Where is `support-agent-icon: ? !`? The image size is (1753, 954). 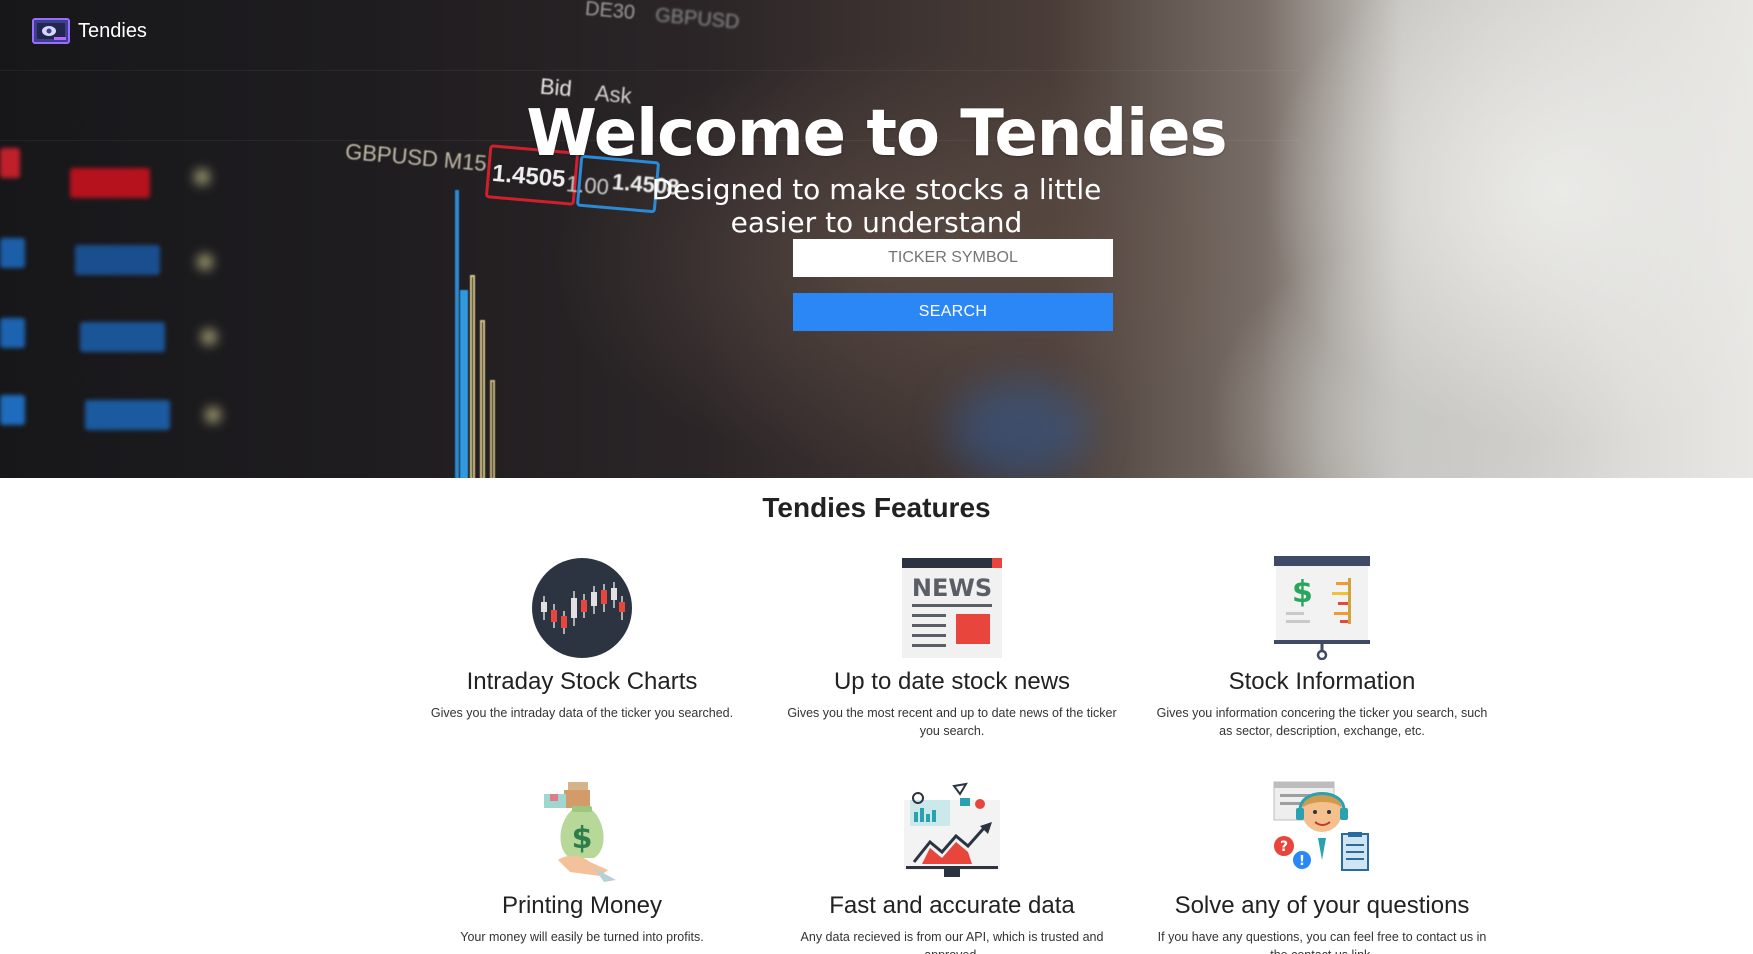 support-agent-icon: ? ! is located at coordinates (1322, 832).